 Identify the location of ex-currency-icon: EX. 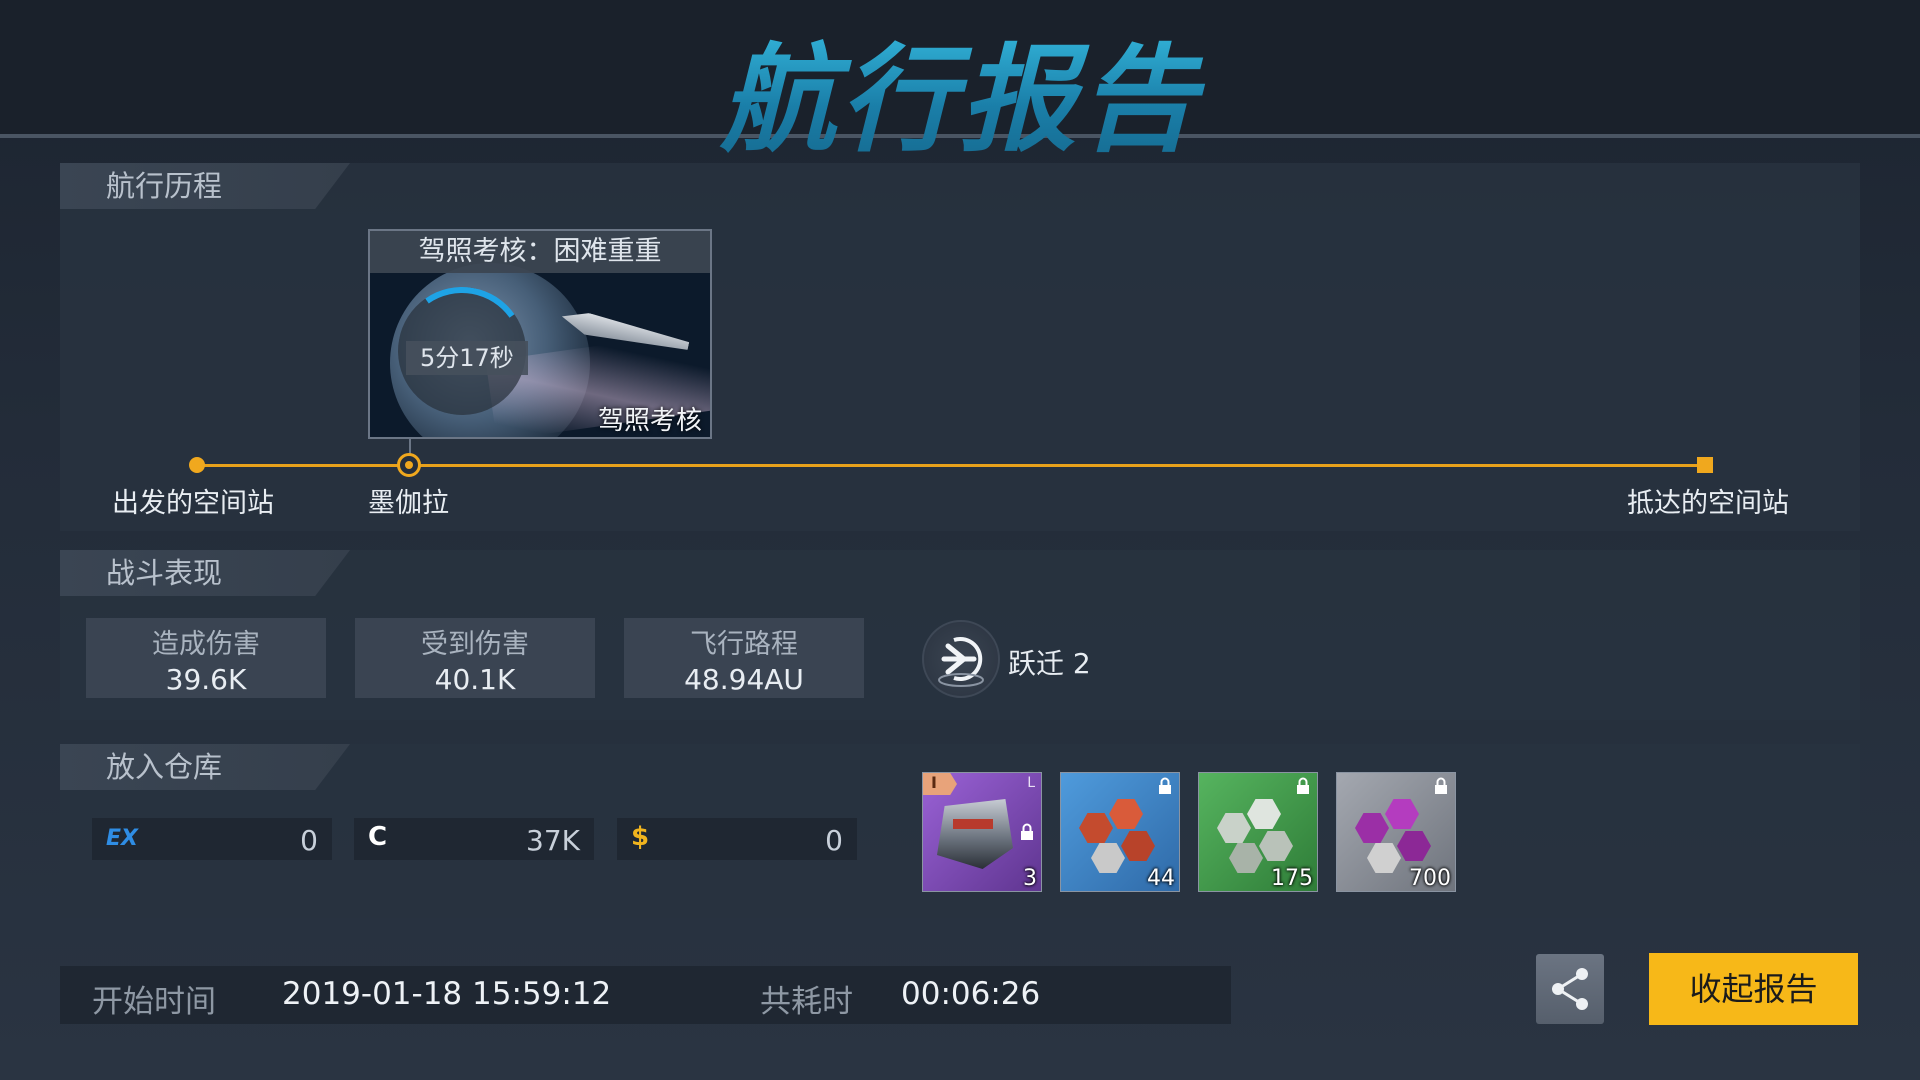
(122, 838).